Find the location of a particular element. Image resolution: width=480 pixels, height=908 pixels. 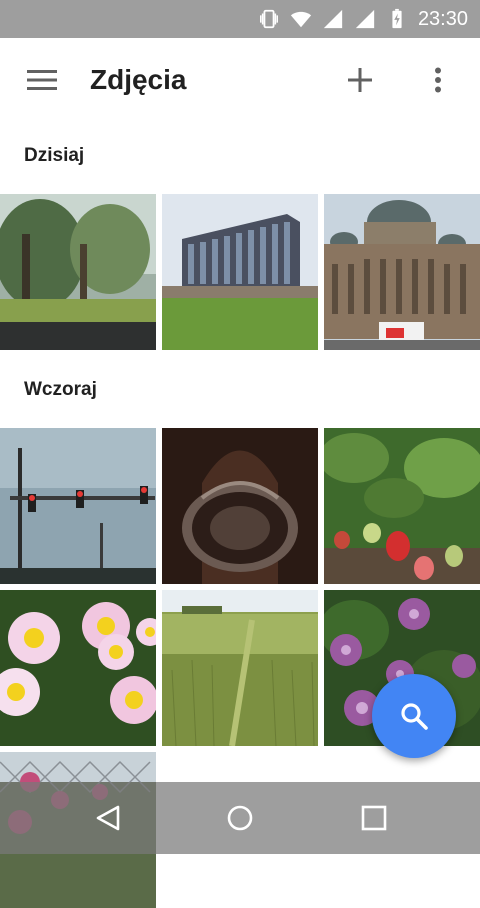

clock-photo is located at coordinates (240, 506).